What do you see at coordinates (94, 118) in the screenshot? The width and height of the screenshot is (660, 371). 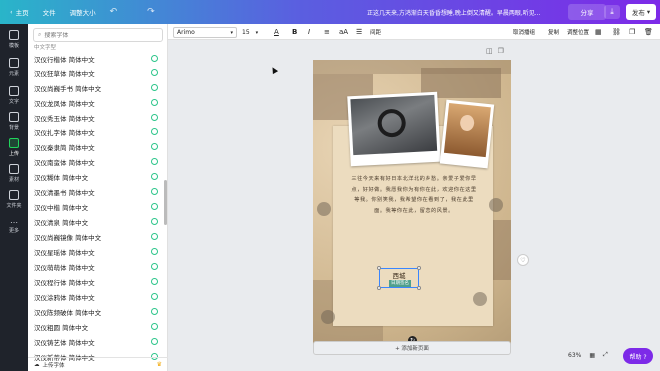 I see `font-item: 汉仪秀玉体 简体中文` at bounding box center [94, 118].